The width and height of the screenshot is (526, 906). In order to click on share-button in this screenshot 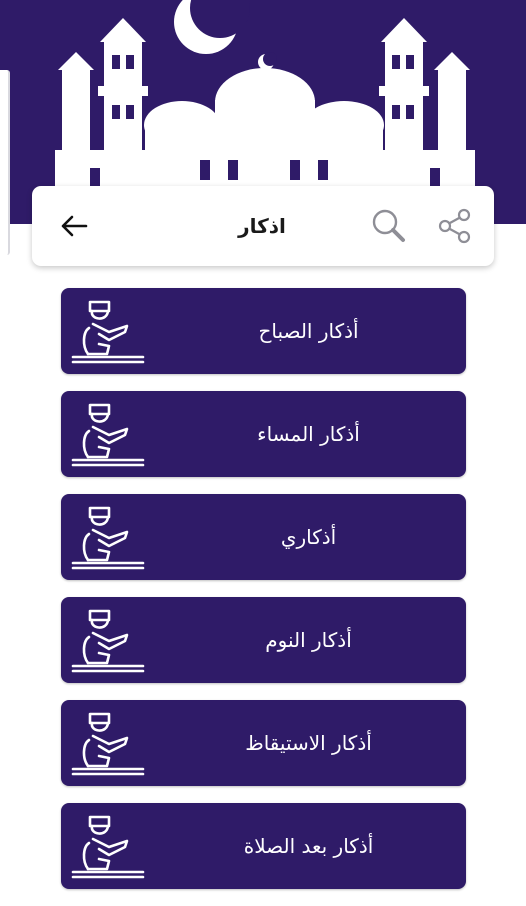, I will do `click(455, 226)`.